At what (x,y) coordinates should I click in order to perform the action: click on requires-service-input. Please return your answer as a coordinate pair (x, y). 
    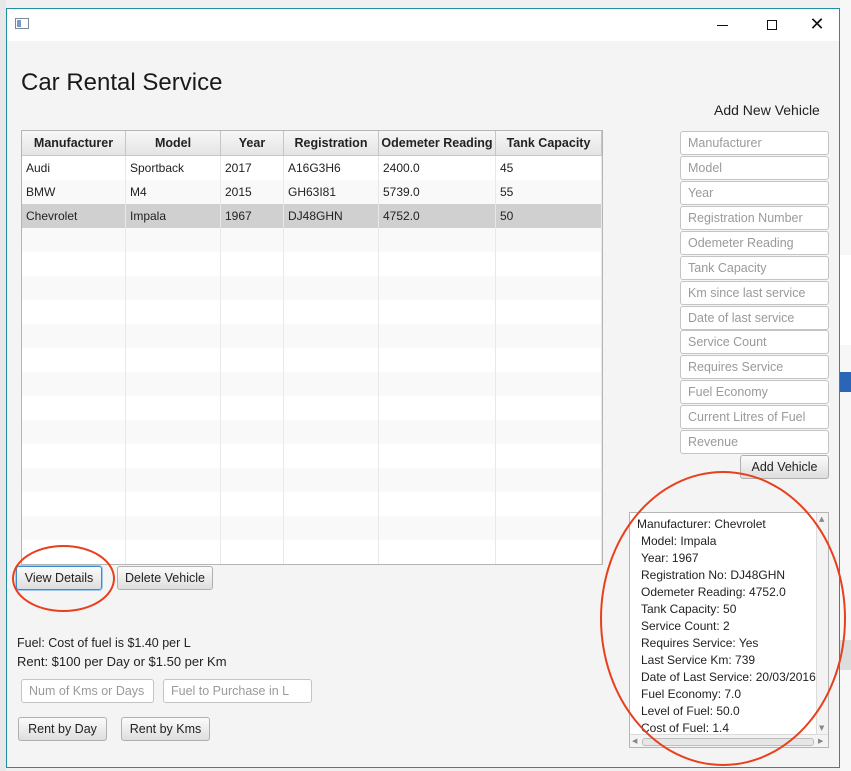
    Looking at the image, I should click on (754, 367).